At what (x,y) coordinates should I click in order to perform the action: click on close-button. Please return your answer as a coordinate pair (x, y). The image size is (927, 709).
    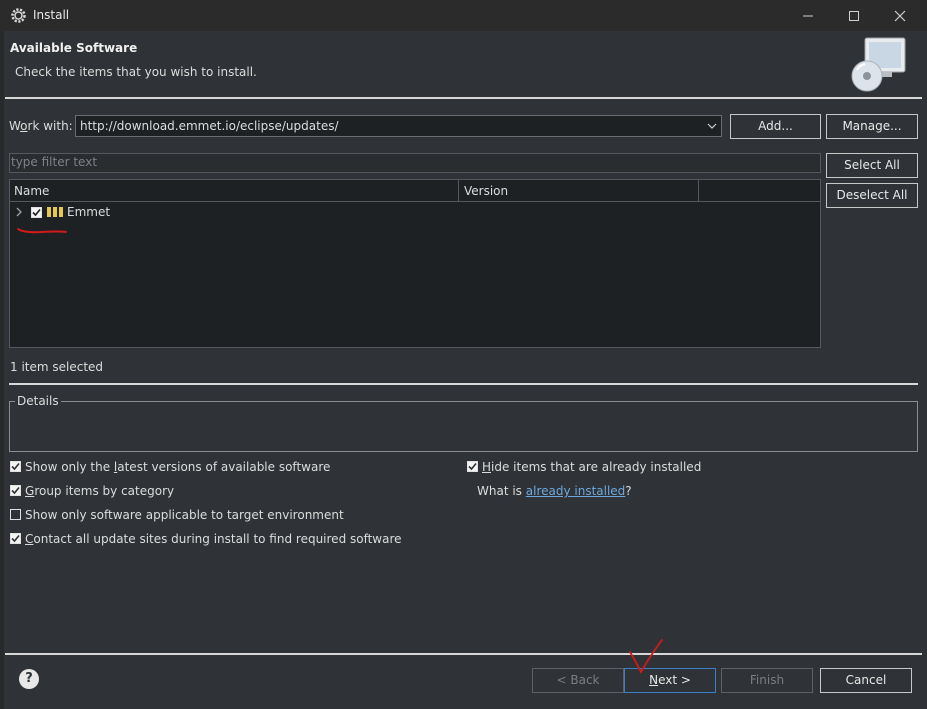
    Looking at the image, I should click on (900, 15).